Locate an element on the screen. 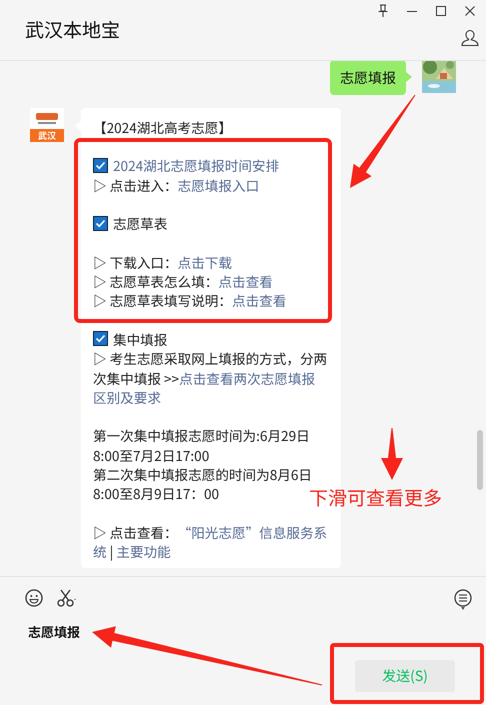 The height and width of the screenshot is (705, 486). message-text: 8:00至7月2日17:00 is located at coordinates (151, 454).